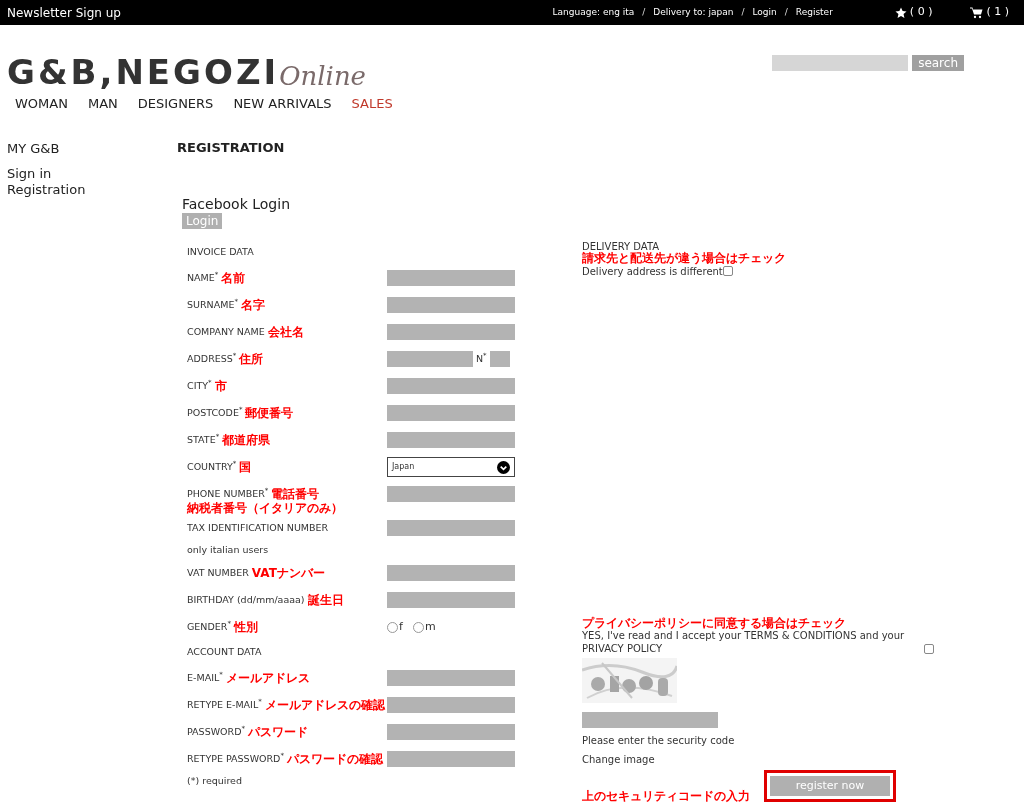 The width and height of the screenshot is (1024, 808). What do you see at coordinates (929, 649) in the screenshot?
I see `privacy-checkbox` at bounding box center [929, 649].